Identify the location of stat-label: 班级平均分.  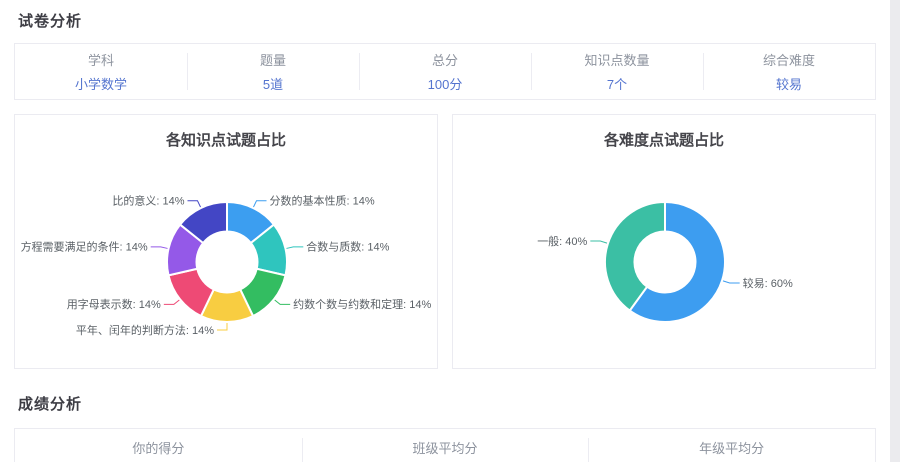
(445, 448).